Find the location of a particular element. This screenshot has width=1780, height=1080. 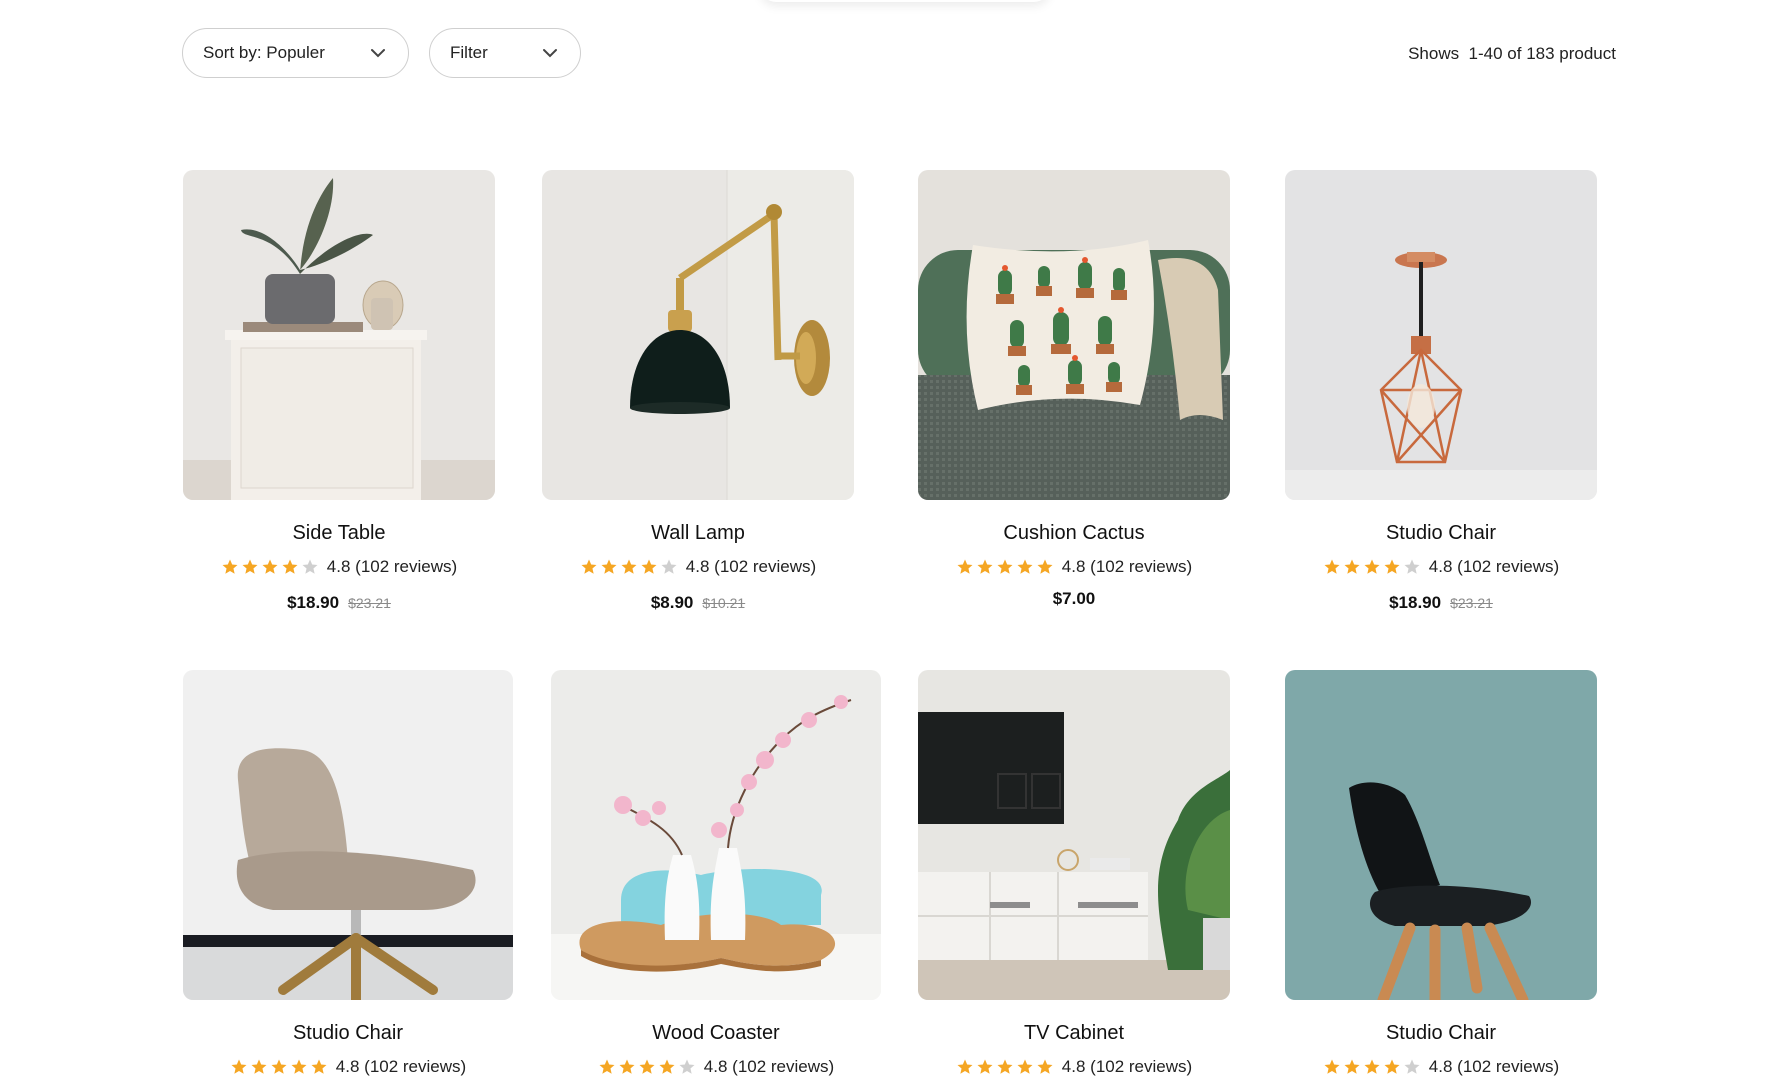

product-image-wall-lamp is located at coordinates (698, 335).